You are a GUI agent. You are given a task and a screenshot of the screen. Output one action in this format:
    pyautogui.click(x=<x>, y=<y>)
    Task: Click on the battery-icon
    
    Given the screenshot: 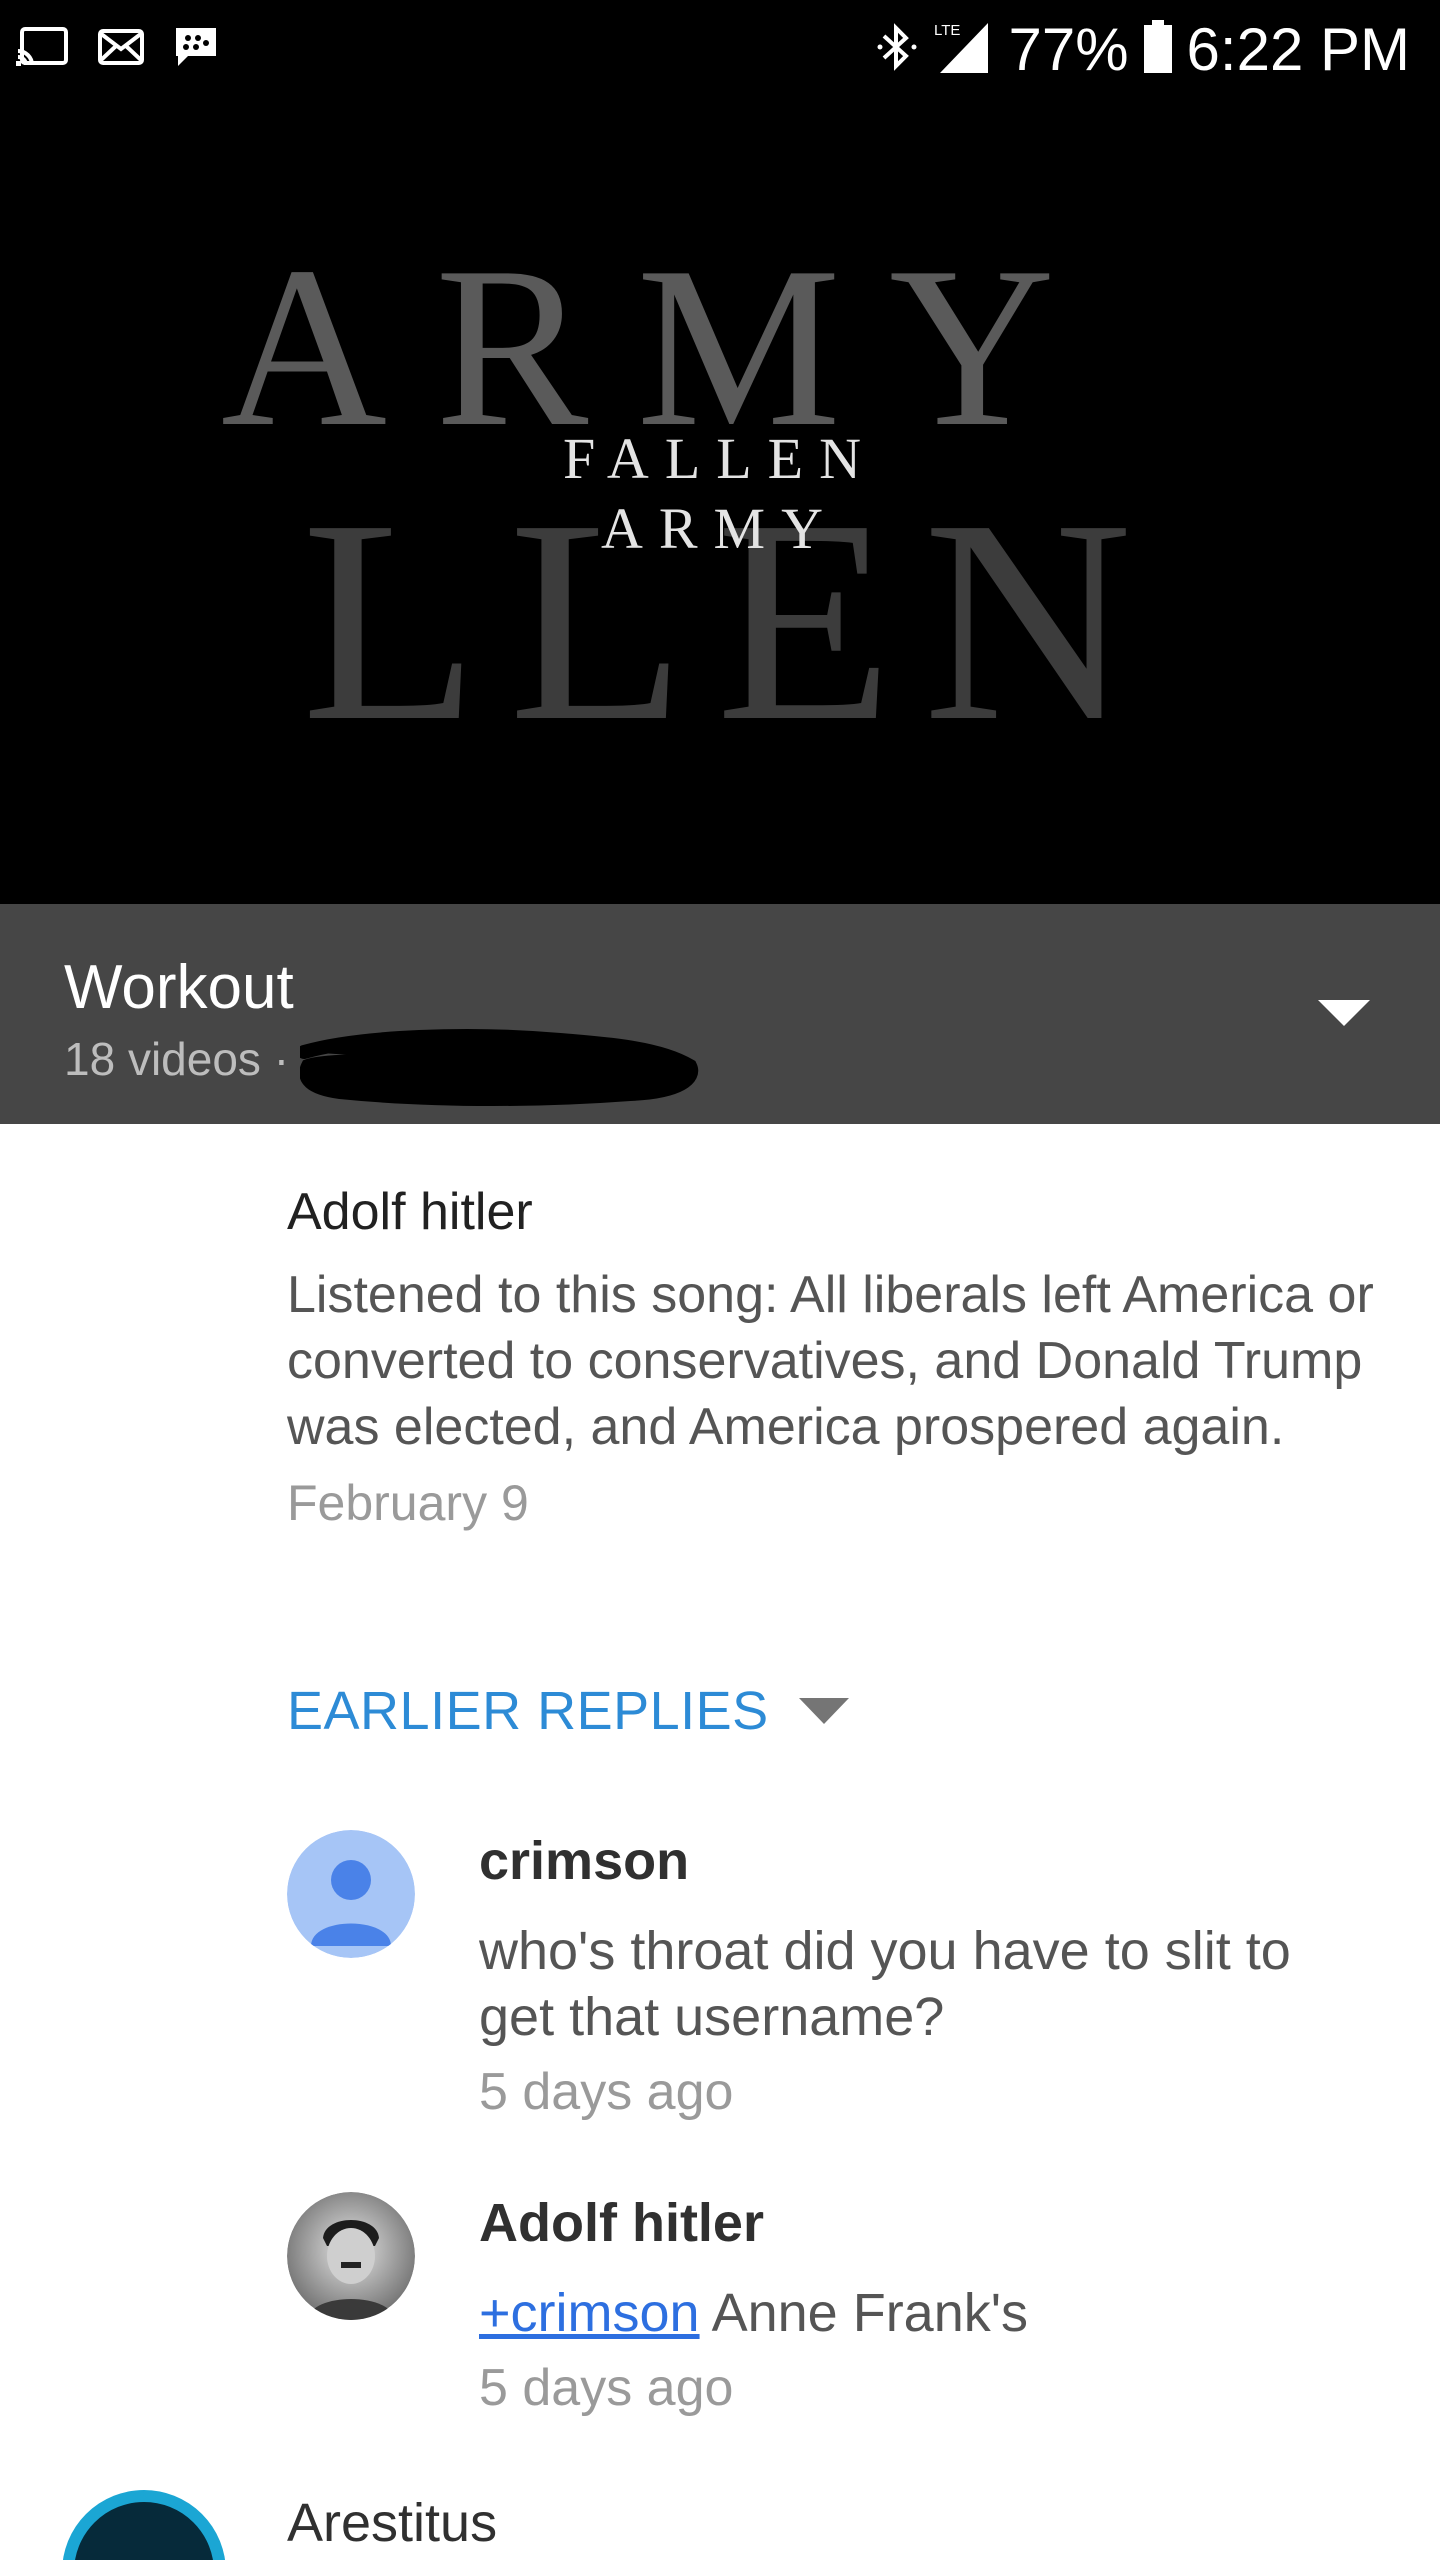 What is the action you would take?
    pyautogui.click(x=1158, y=49)
    